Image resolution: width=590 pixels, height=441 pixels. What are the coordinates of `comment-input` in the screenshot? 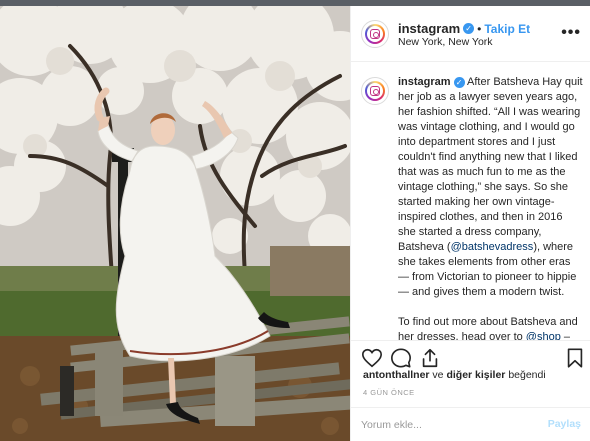 It's located at (451, 425).